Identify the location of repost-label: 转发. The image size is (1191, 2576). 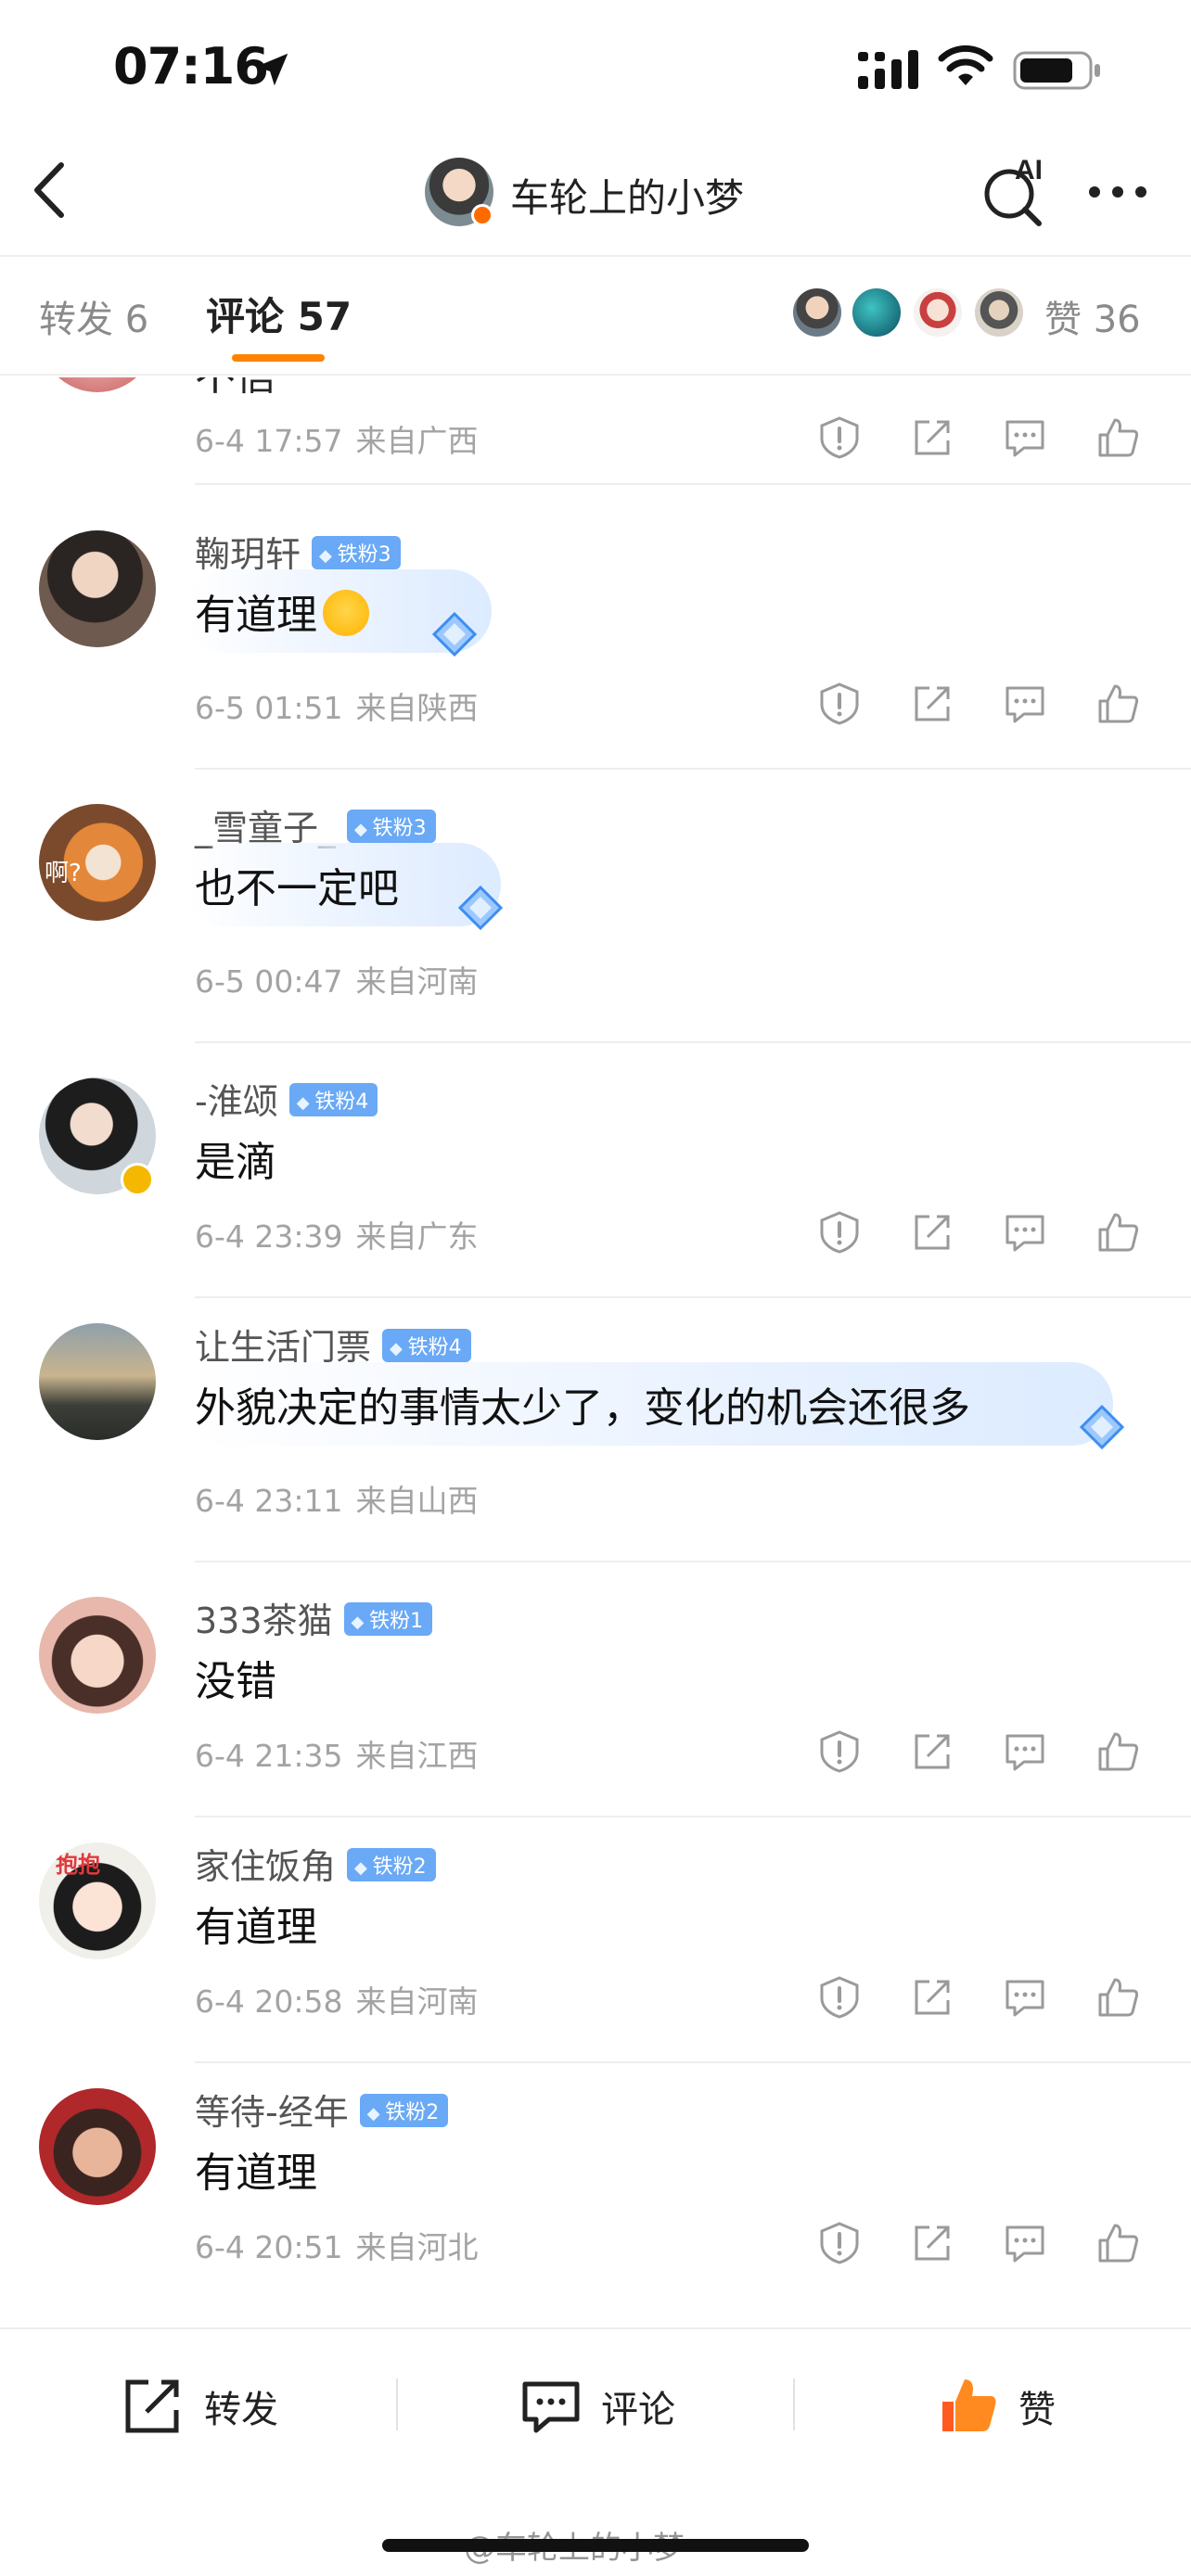
(241, 2410).